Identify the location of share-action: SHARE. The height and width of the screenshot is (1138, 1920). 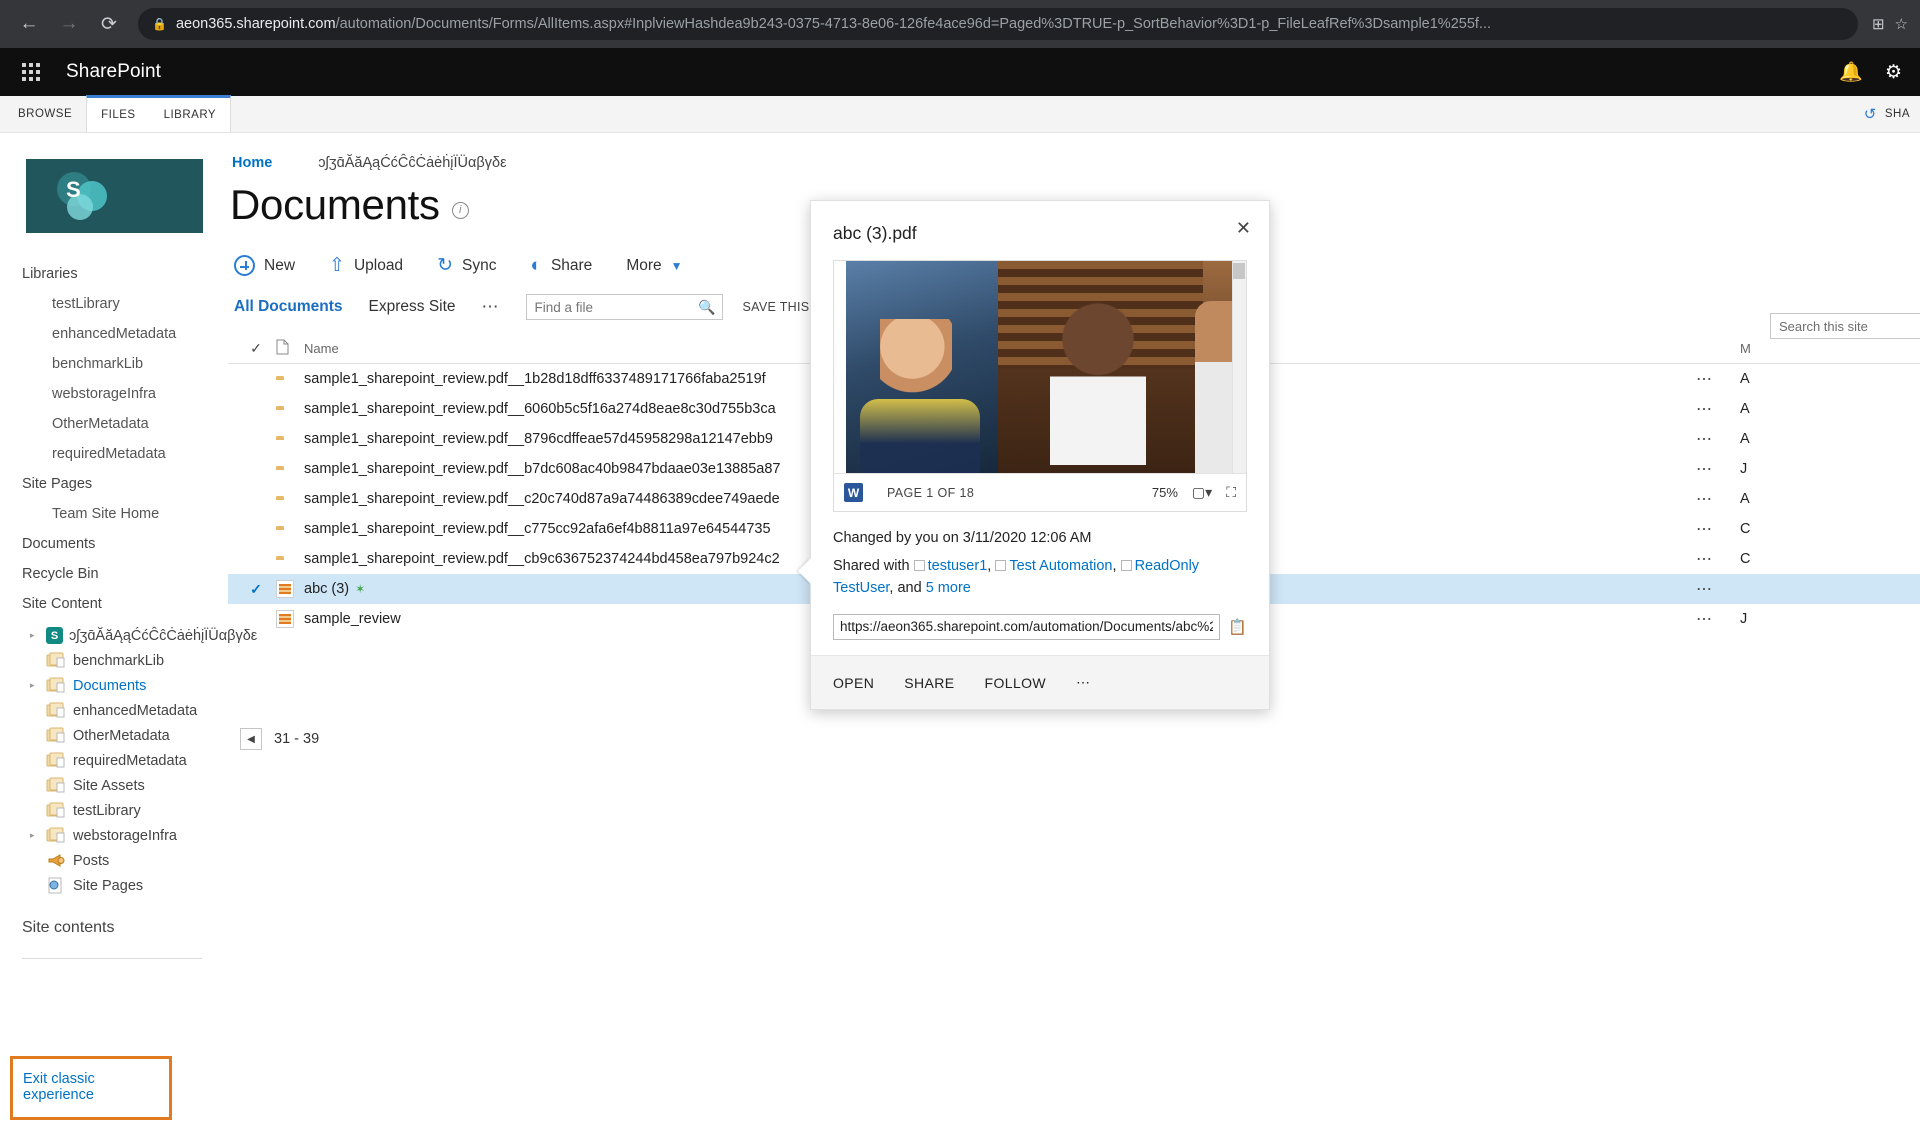
(929, 683).